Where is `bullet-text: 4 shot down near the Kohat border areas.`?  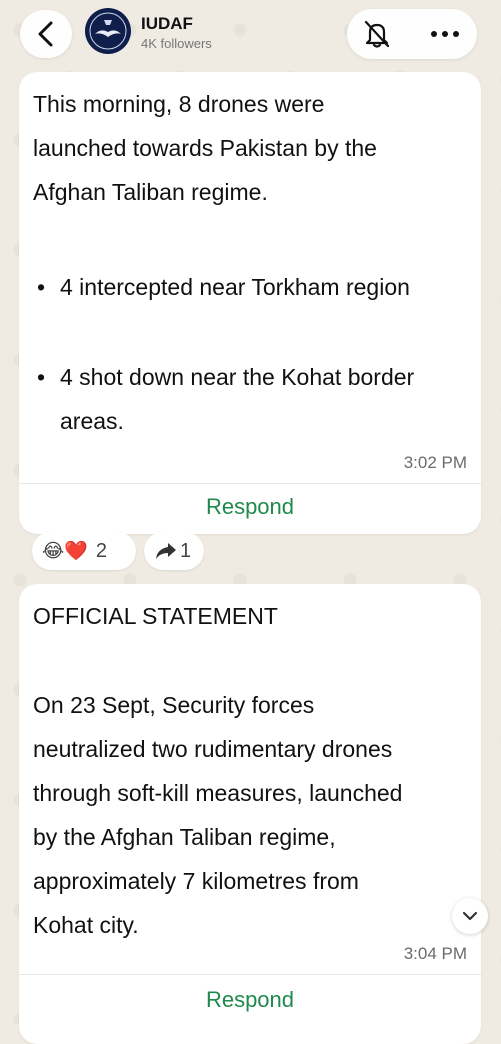 bullet-text: 4 shot down near the Kohat border areas. is located at coordinates (237, 399).